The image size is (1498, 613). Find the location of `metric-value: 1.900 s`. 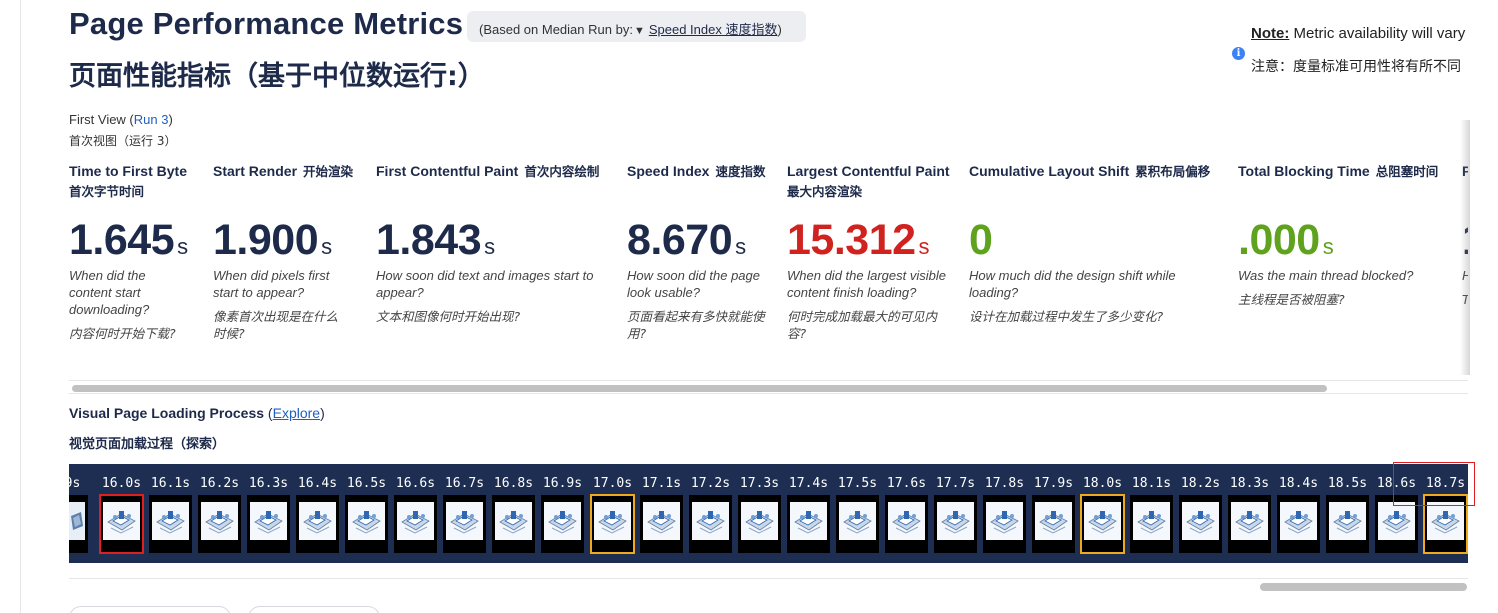

metric-value: 1.900 s is located at coordinates (272, 240).